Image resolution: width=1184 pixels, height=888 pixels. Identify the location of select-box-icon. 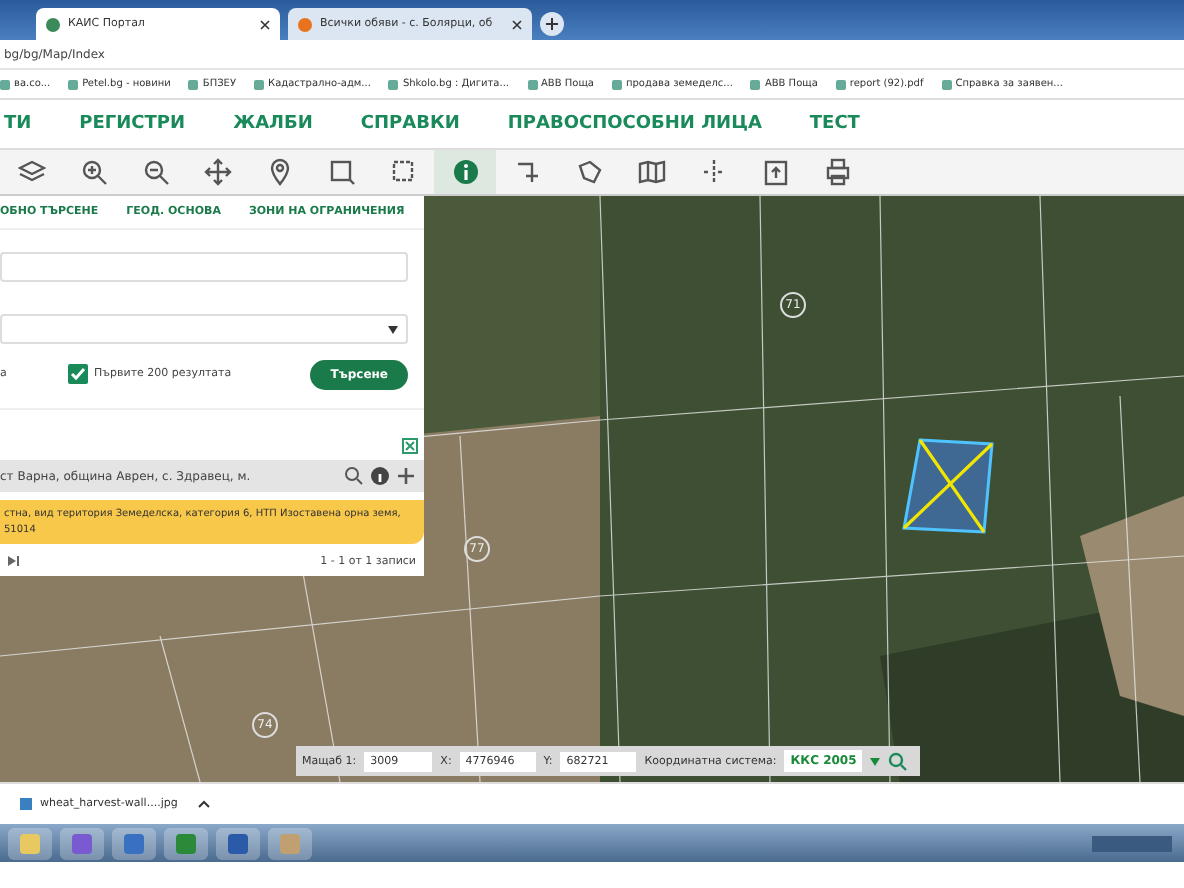
(341, 172).